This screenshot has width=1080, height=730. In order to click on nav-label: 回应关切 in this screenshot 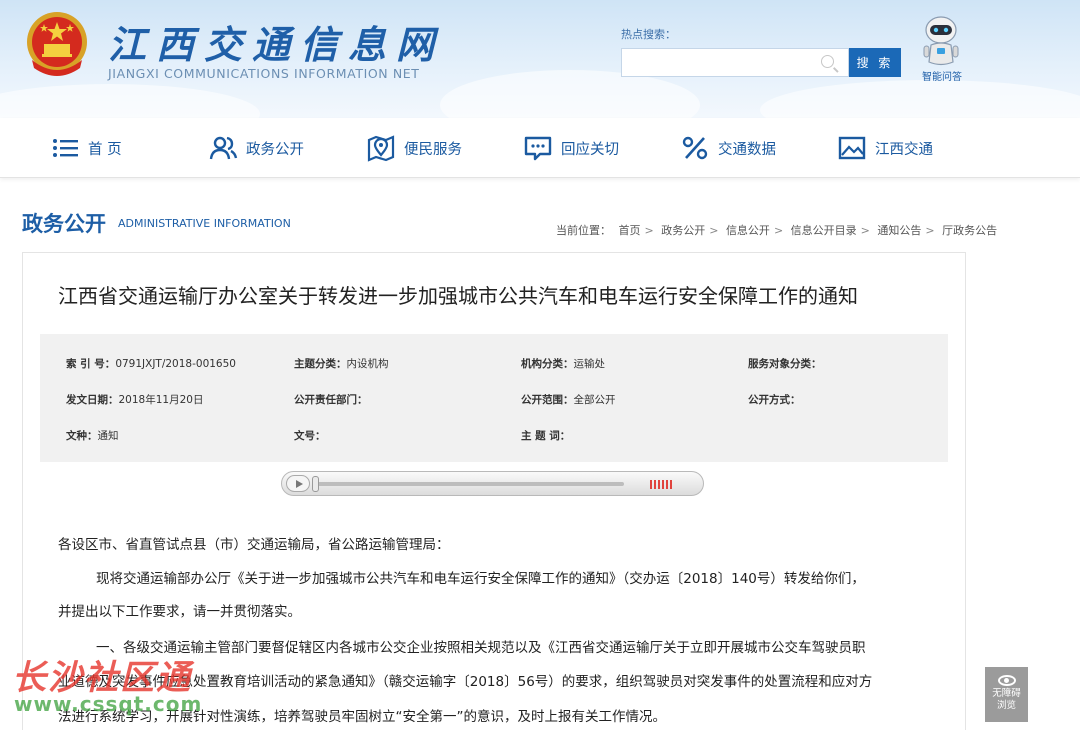, I will do `click(590, 149)`.